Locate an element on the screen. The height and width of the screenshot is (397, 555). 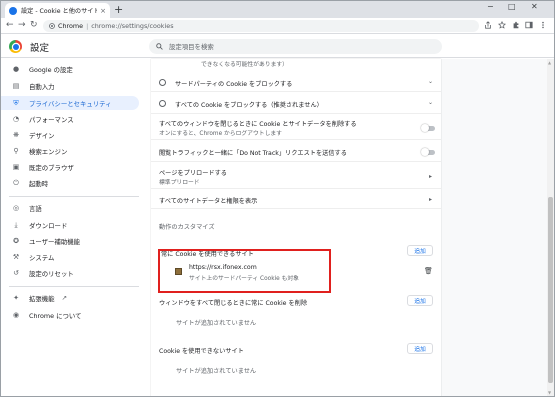
sidebar-item-search-engine: ⚲ 検索エンジン is located at coordinates (70, 151).